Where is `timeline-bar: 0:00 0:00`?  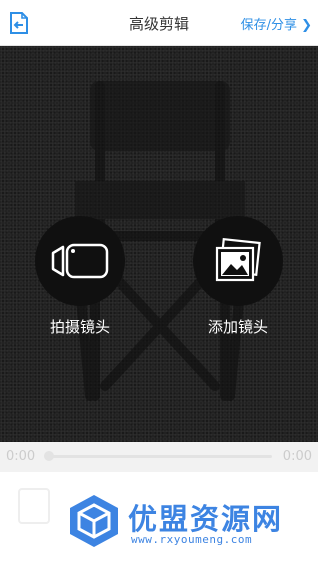
timeline-bar: 0:00 0:00 is located at coordinates (159, 457).